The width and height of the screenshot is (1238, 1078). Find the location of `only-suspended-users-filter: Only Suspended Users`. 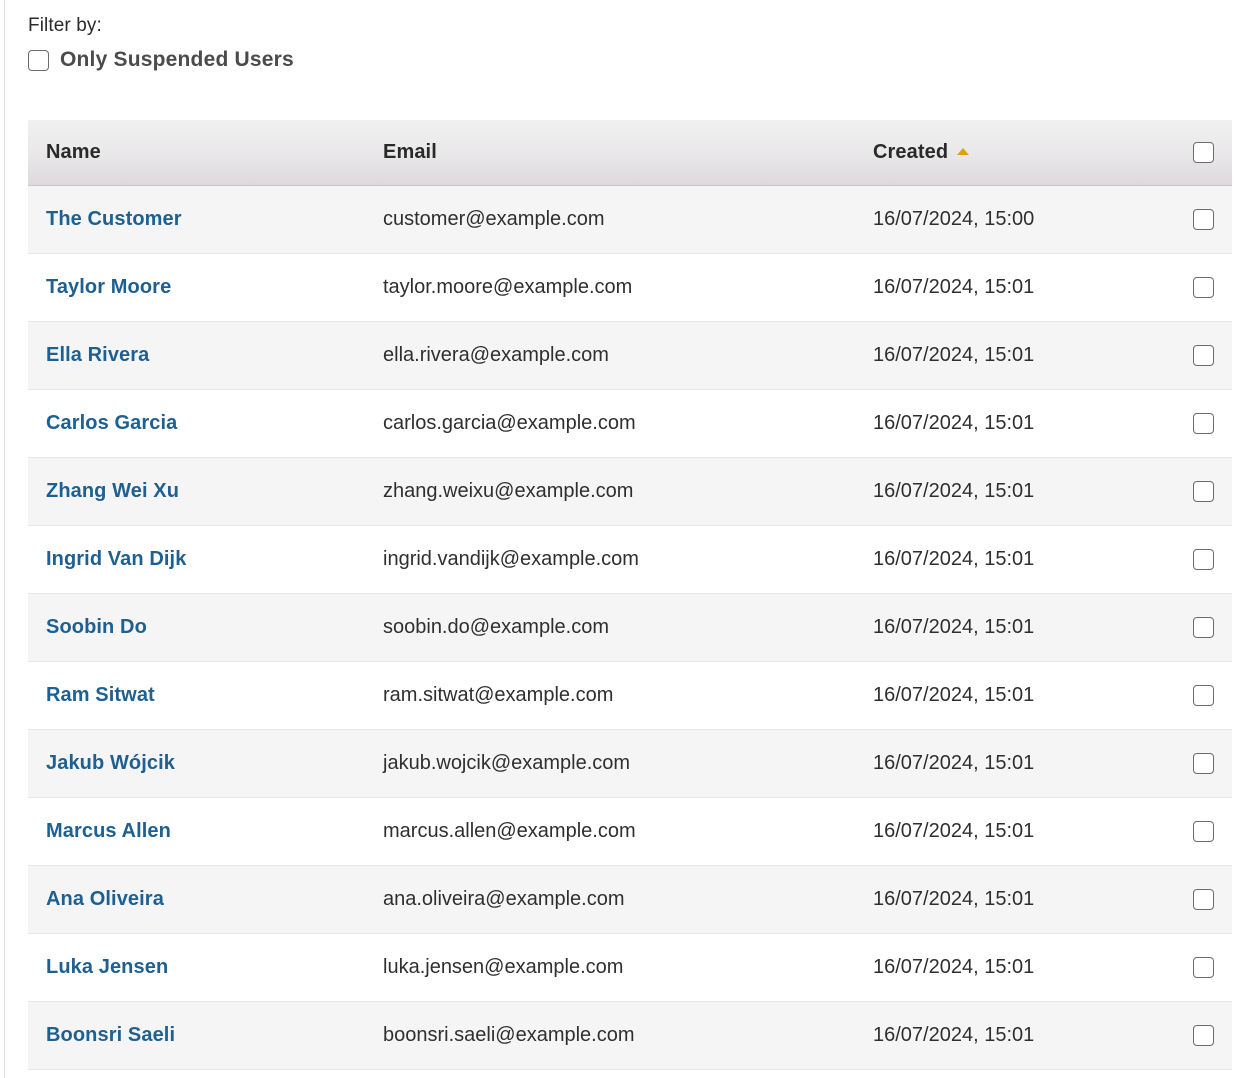

only-suspended-users-filter: Only Suspended Users is located at coordinates (528, 60).